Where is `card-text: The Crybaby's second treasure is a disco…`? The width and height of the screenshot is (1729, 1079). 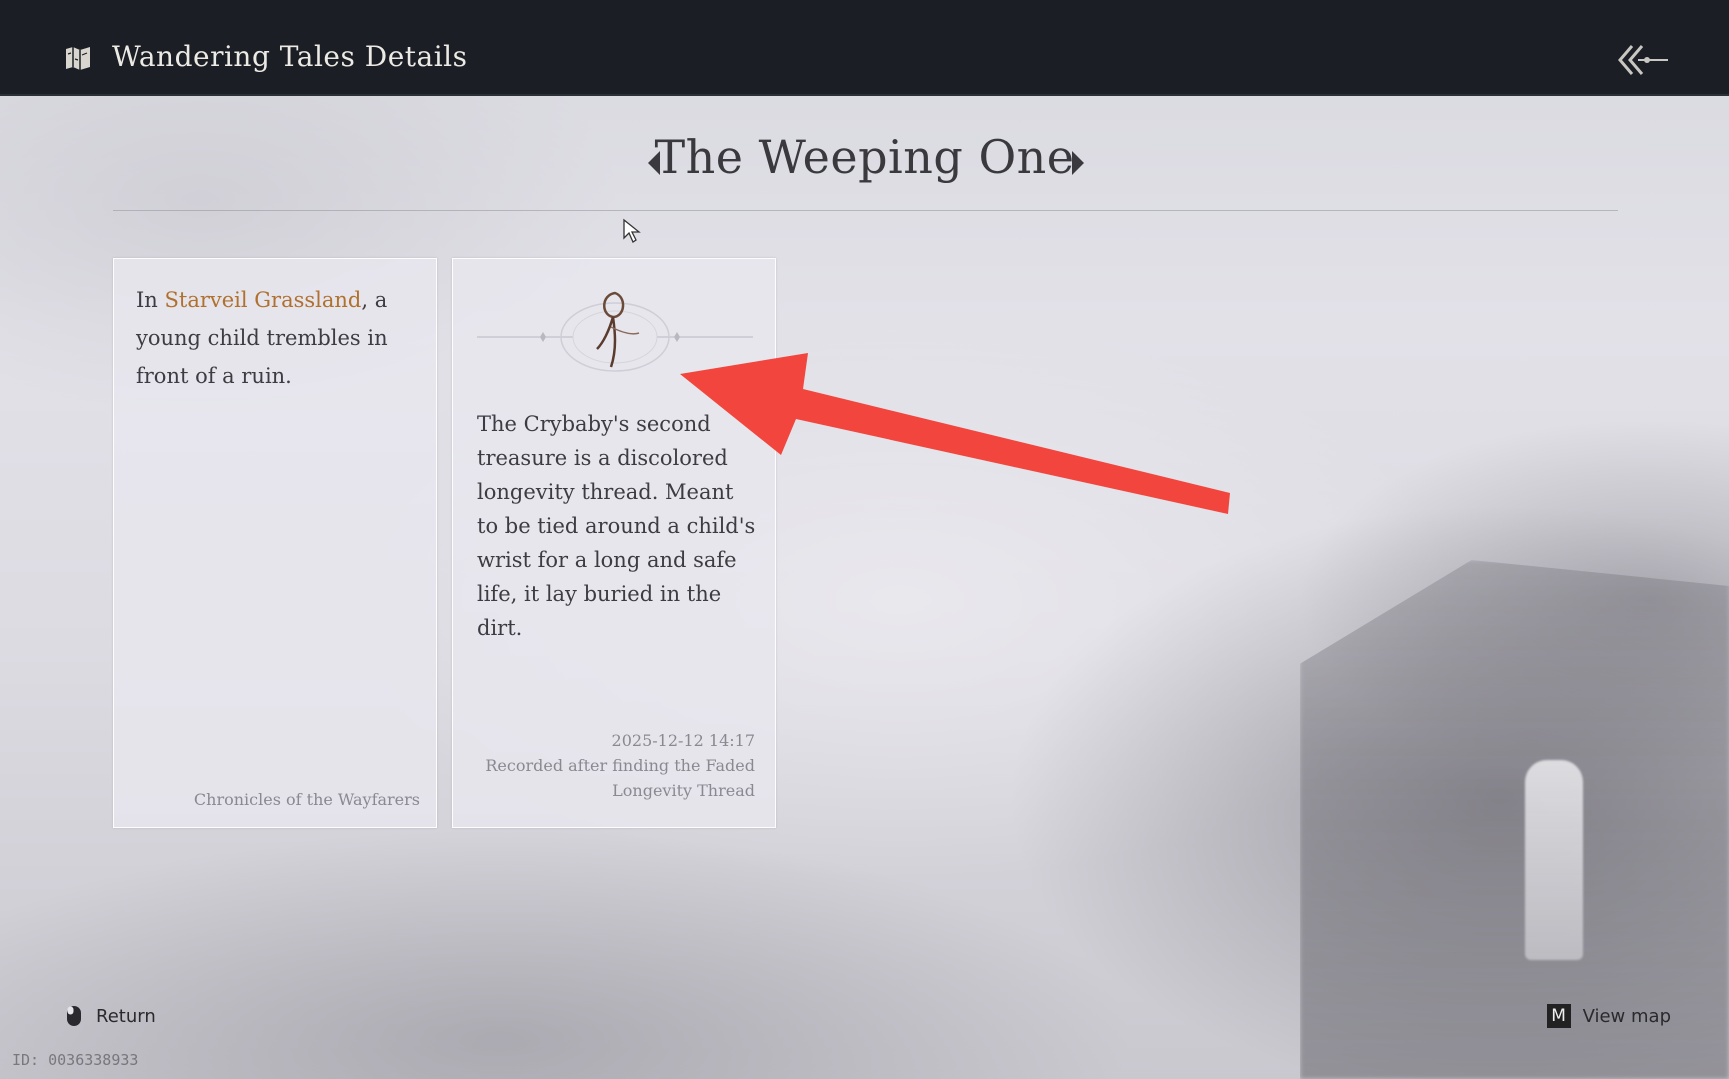
card-text: The Crybaby's second treasure is a disco… is located at coordinates (616, 526).